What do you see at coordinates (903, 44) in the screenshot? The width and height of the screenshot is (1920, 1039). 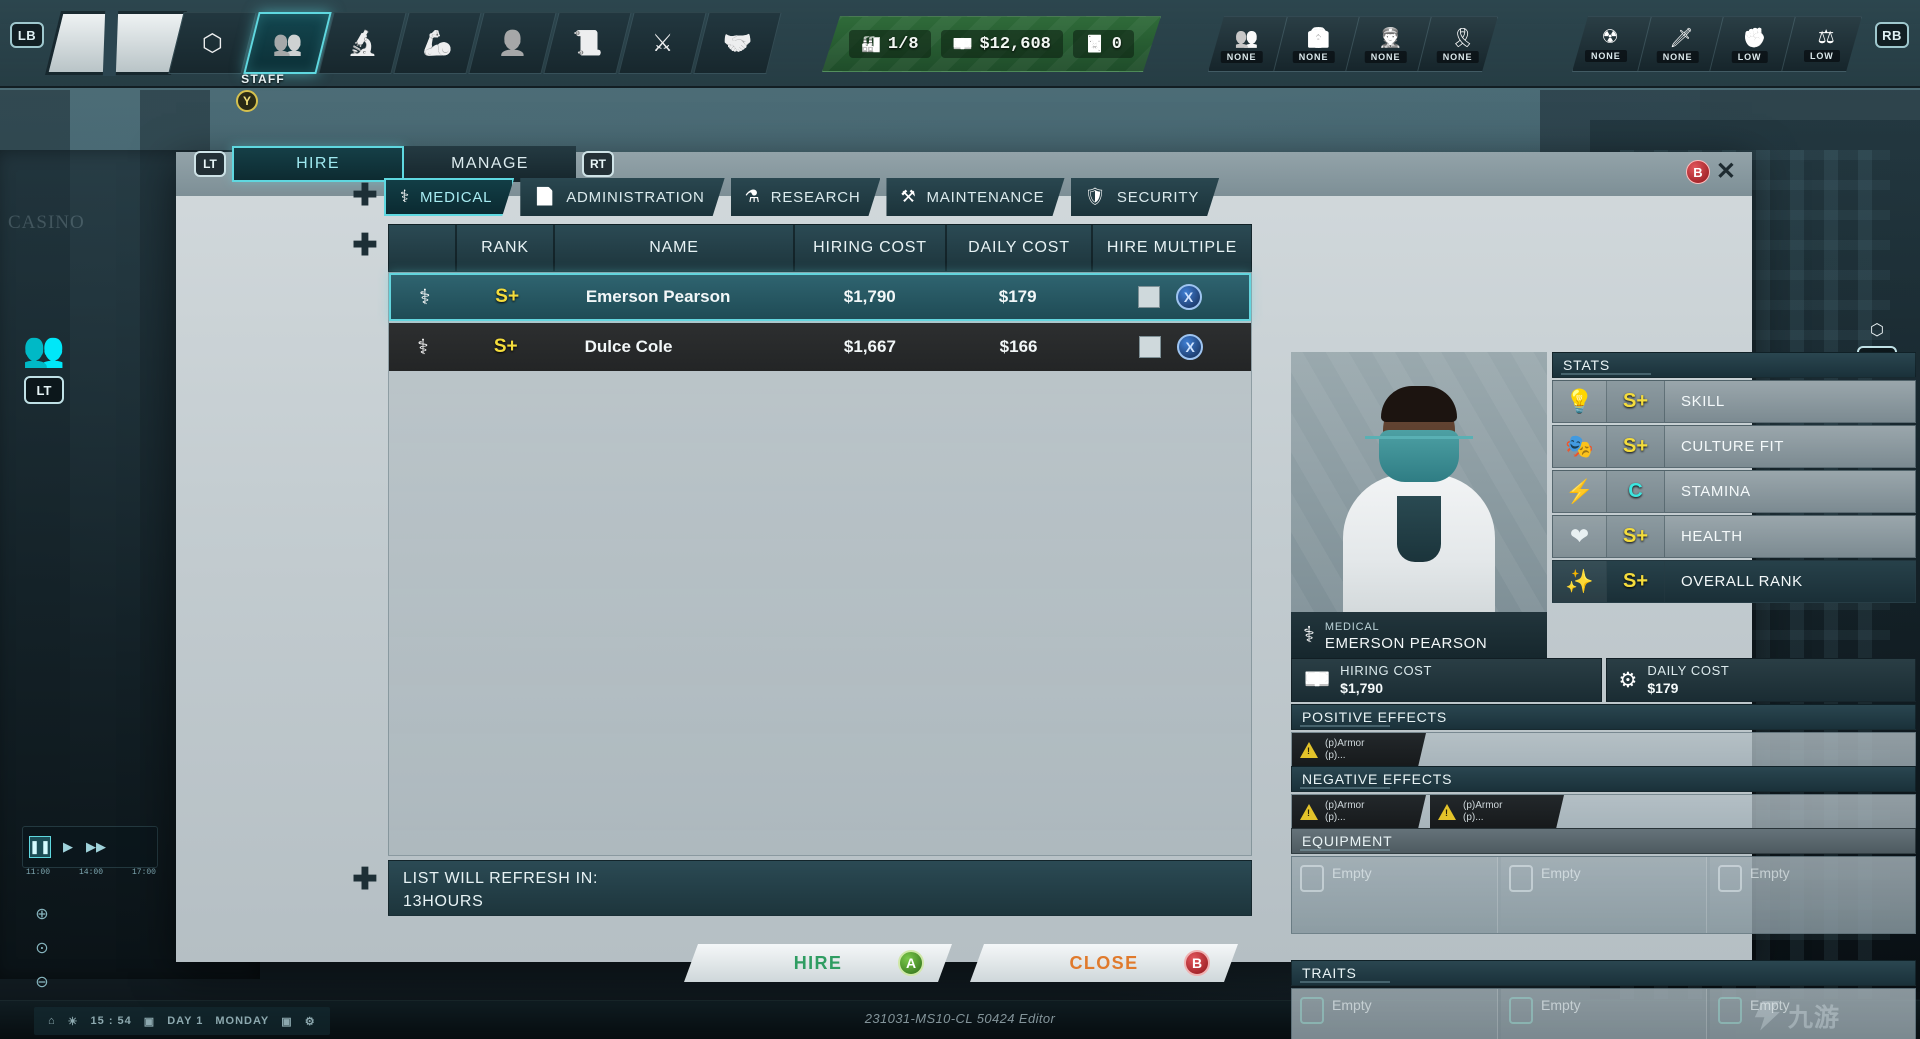 I see `capacity-value: 1/8` at bounding box center [903, 44].